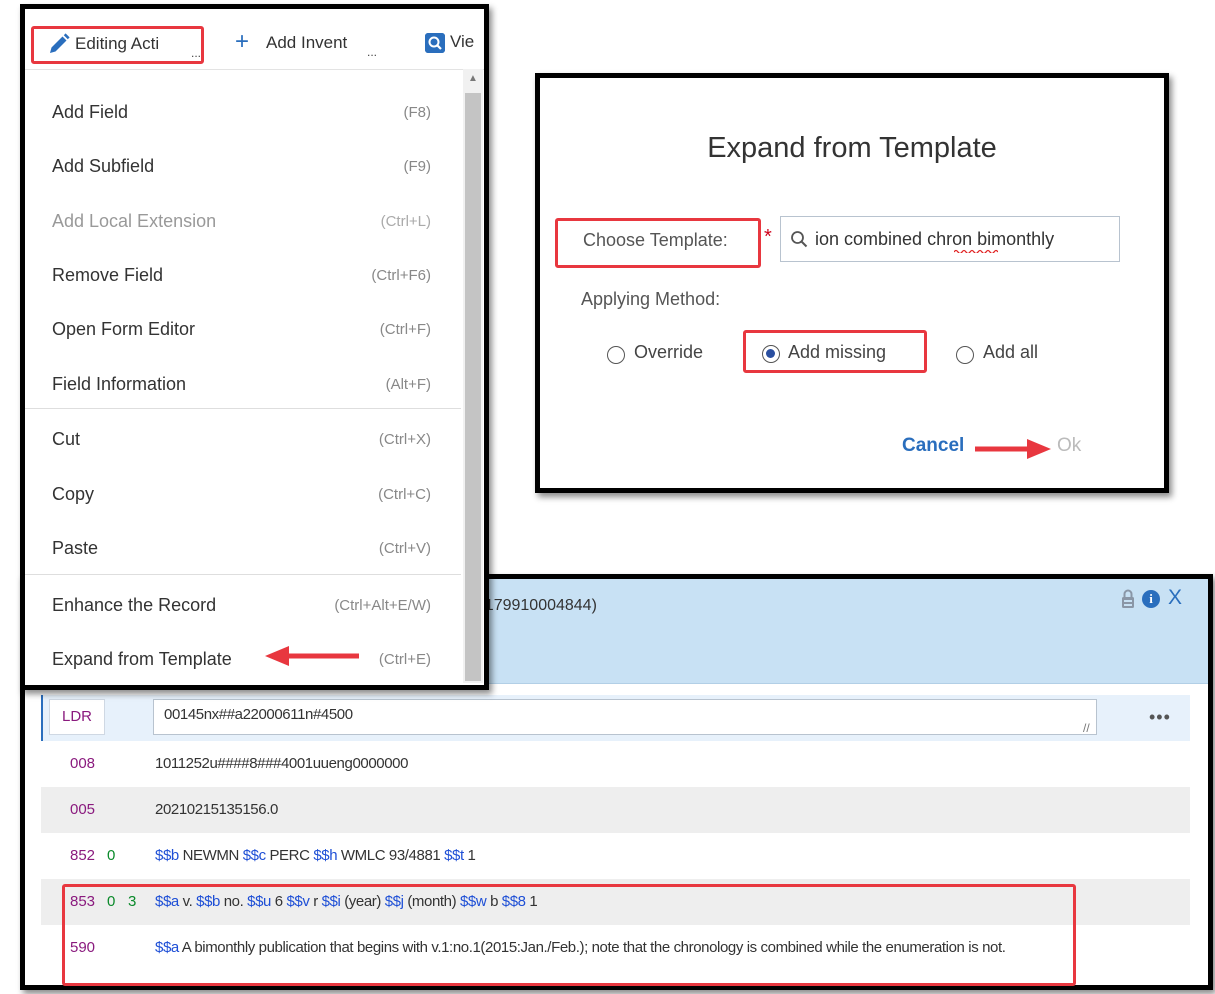 This screenshot has width=1215, height=994. I want to click on subfield-value: 1011252u####8###4001uueng0000000, so click(282, 763).